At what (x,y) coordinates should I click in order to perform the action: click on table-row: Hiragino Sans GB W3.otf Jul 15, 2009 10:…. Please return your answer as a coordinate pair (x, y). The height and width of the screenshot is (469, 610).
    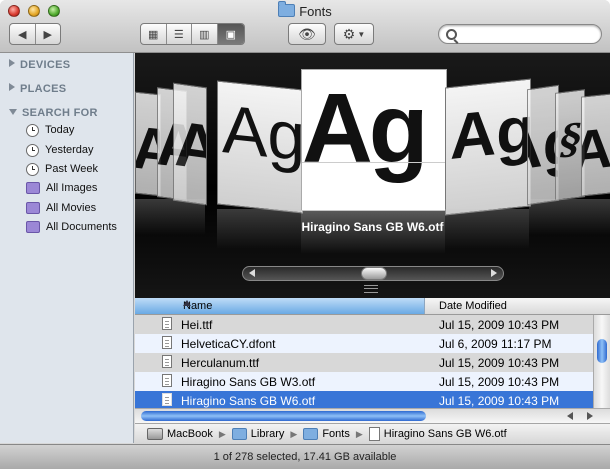
    Looking at the image, I should click on (364, 381).